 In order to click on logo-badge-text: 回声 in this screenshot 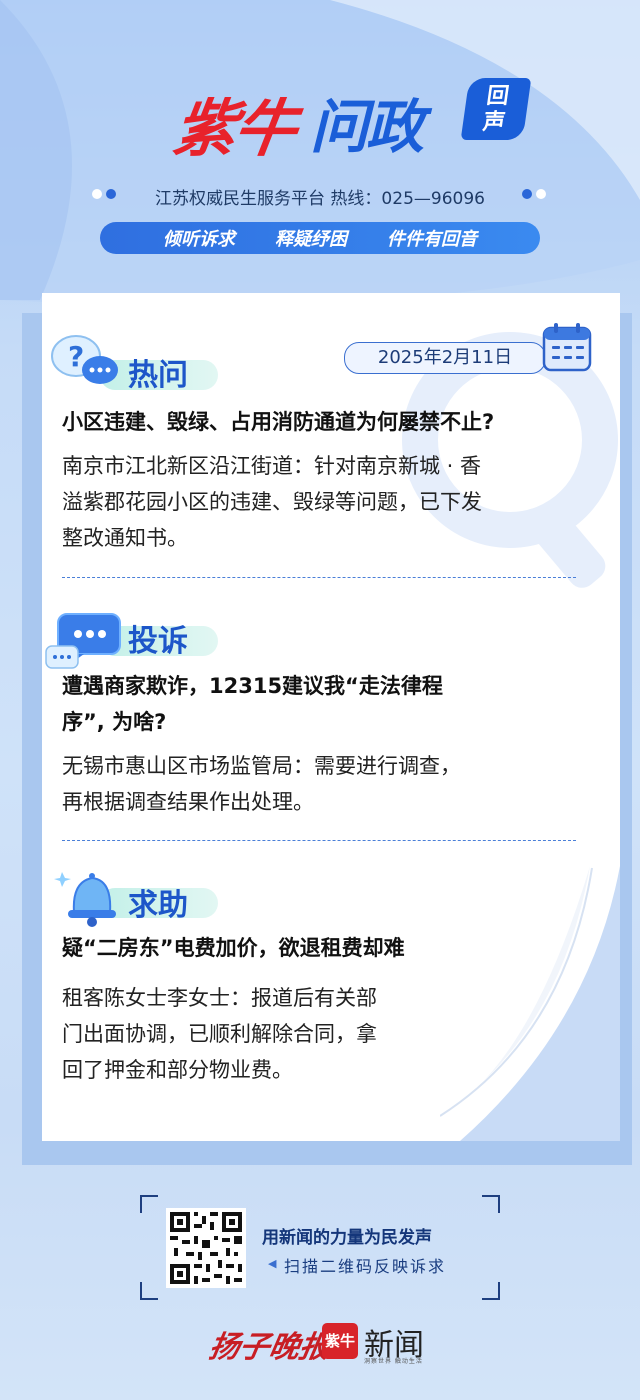, I will do `click(496, 109)`.